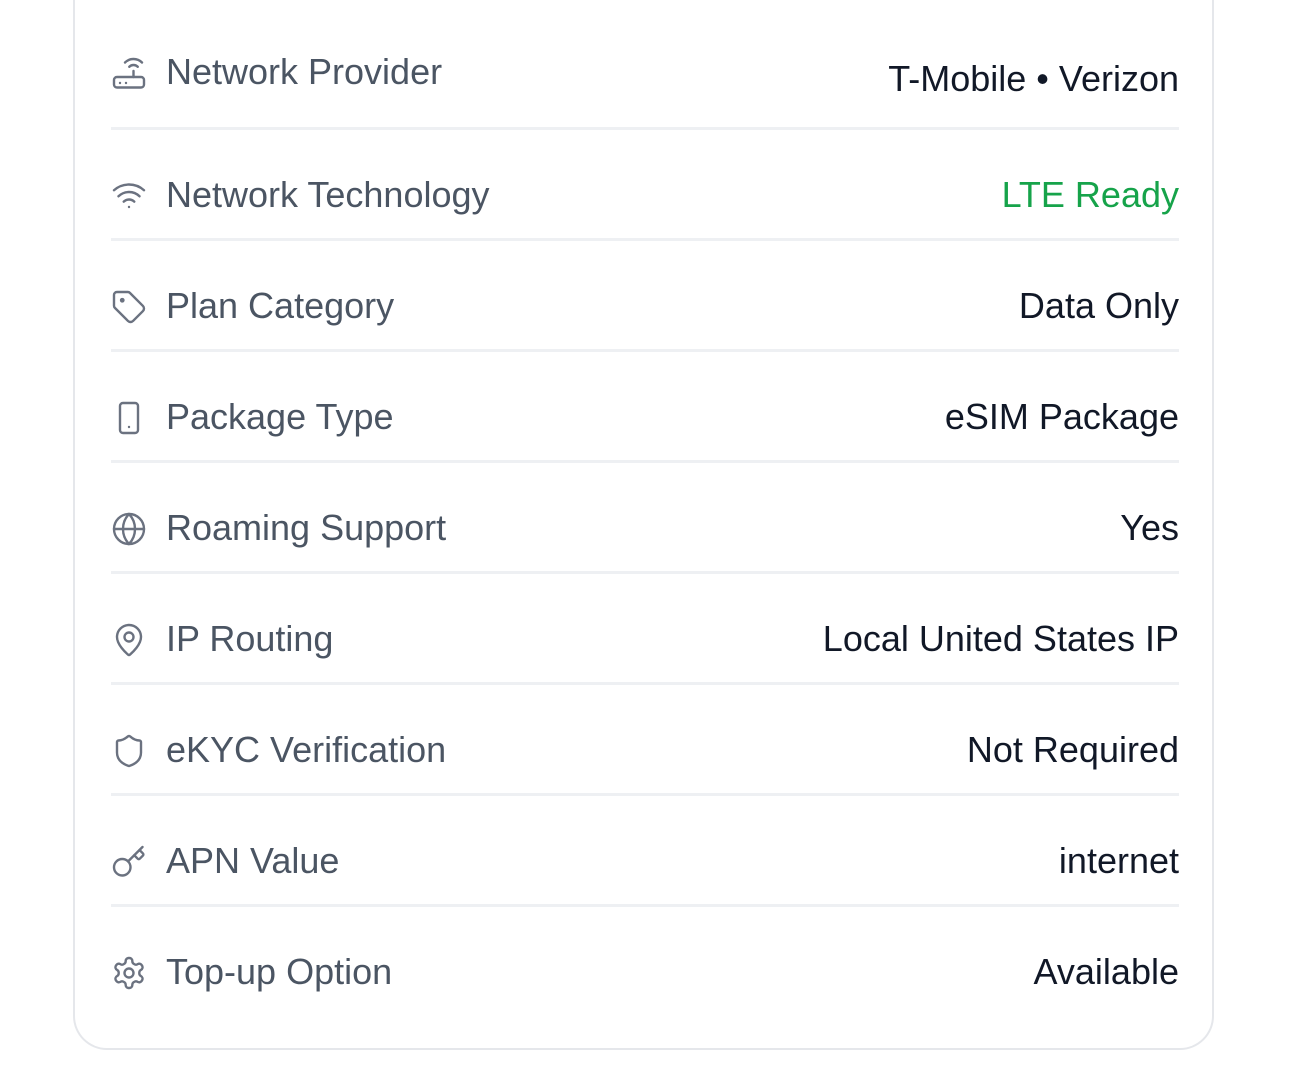  I want to click on detail-row-network-technology: Network Technology LTE Ready, so click(645, 185).